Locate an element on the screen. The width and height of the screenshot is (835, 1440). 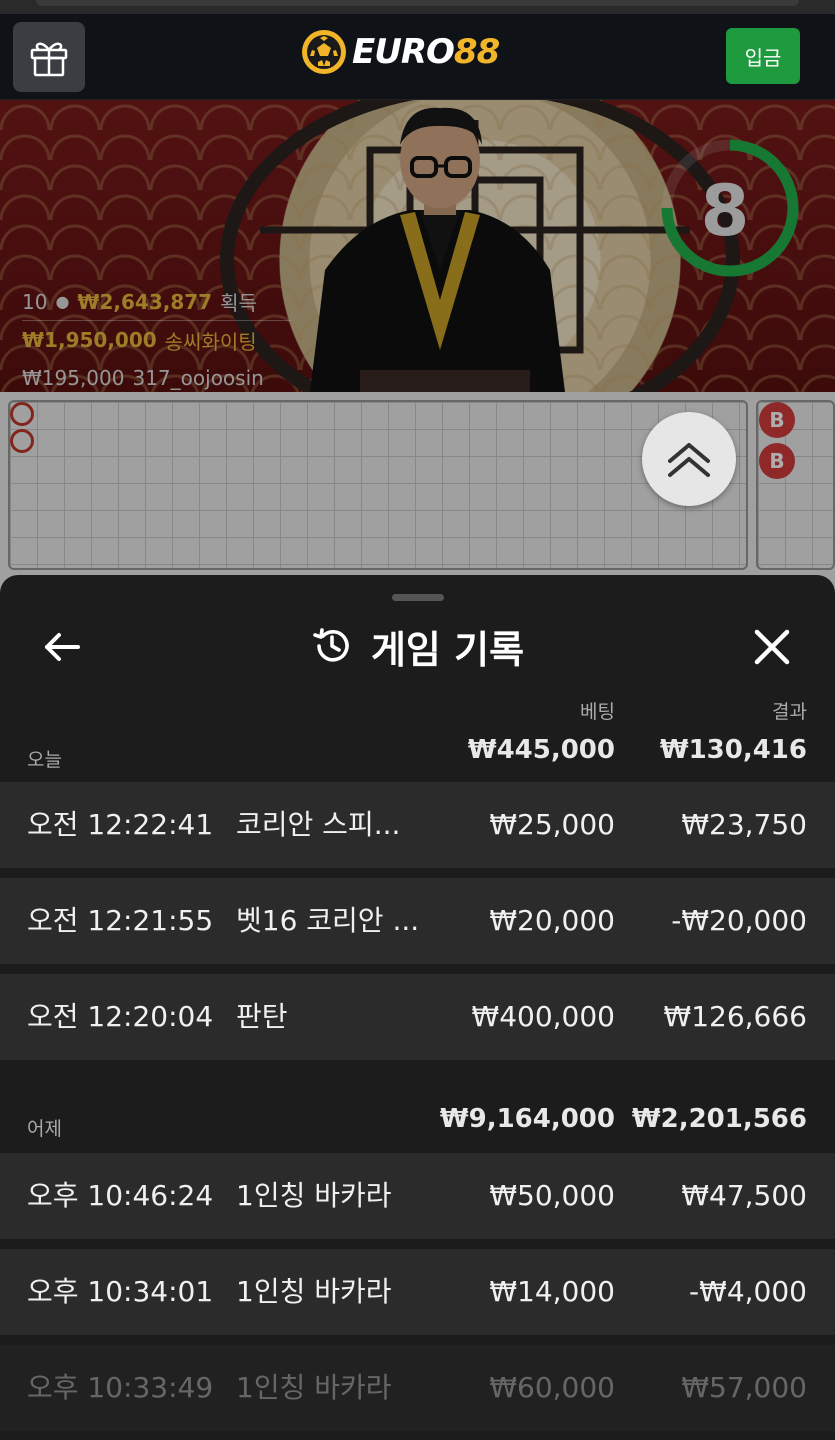
top-header: EURO88 입금 is located at coordinates (417, 57).